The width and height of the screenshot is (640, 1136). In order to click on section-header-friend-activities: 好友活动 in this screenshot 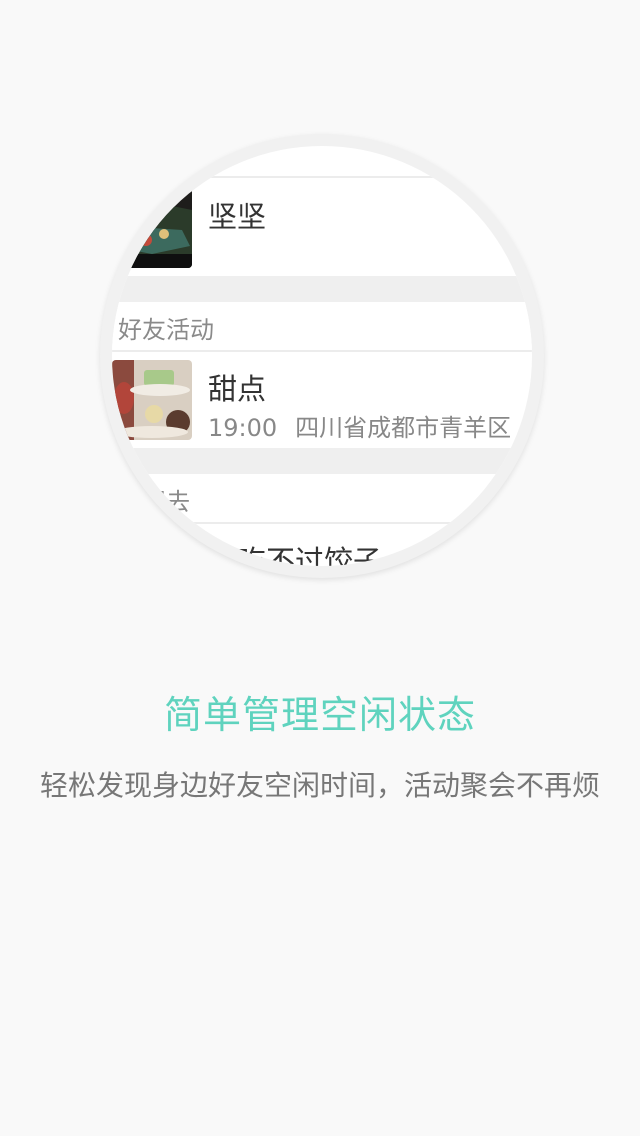, I will do `click(322, 326)`.